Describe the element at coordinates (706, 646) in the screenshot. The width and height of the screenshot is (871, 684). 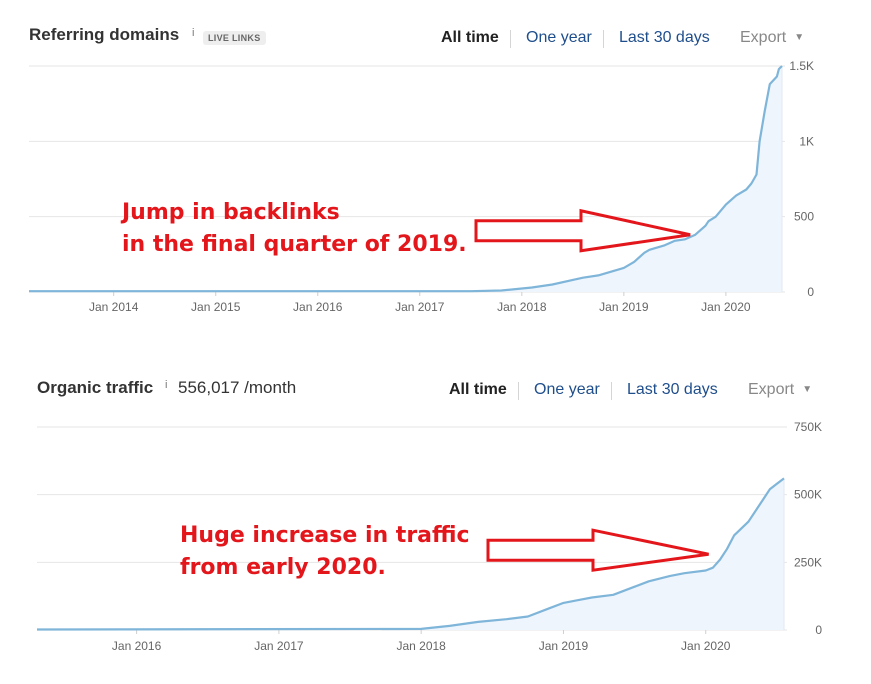
I see `x-tick-label: Jan 2020` at that location.